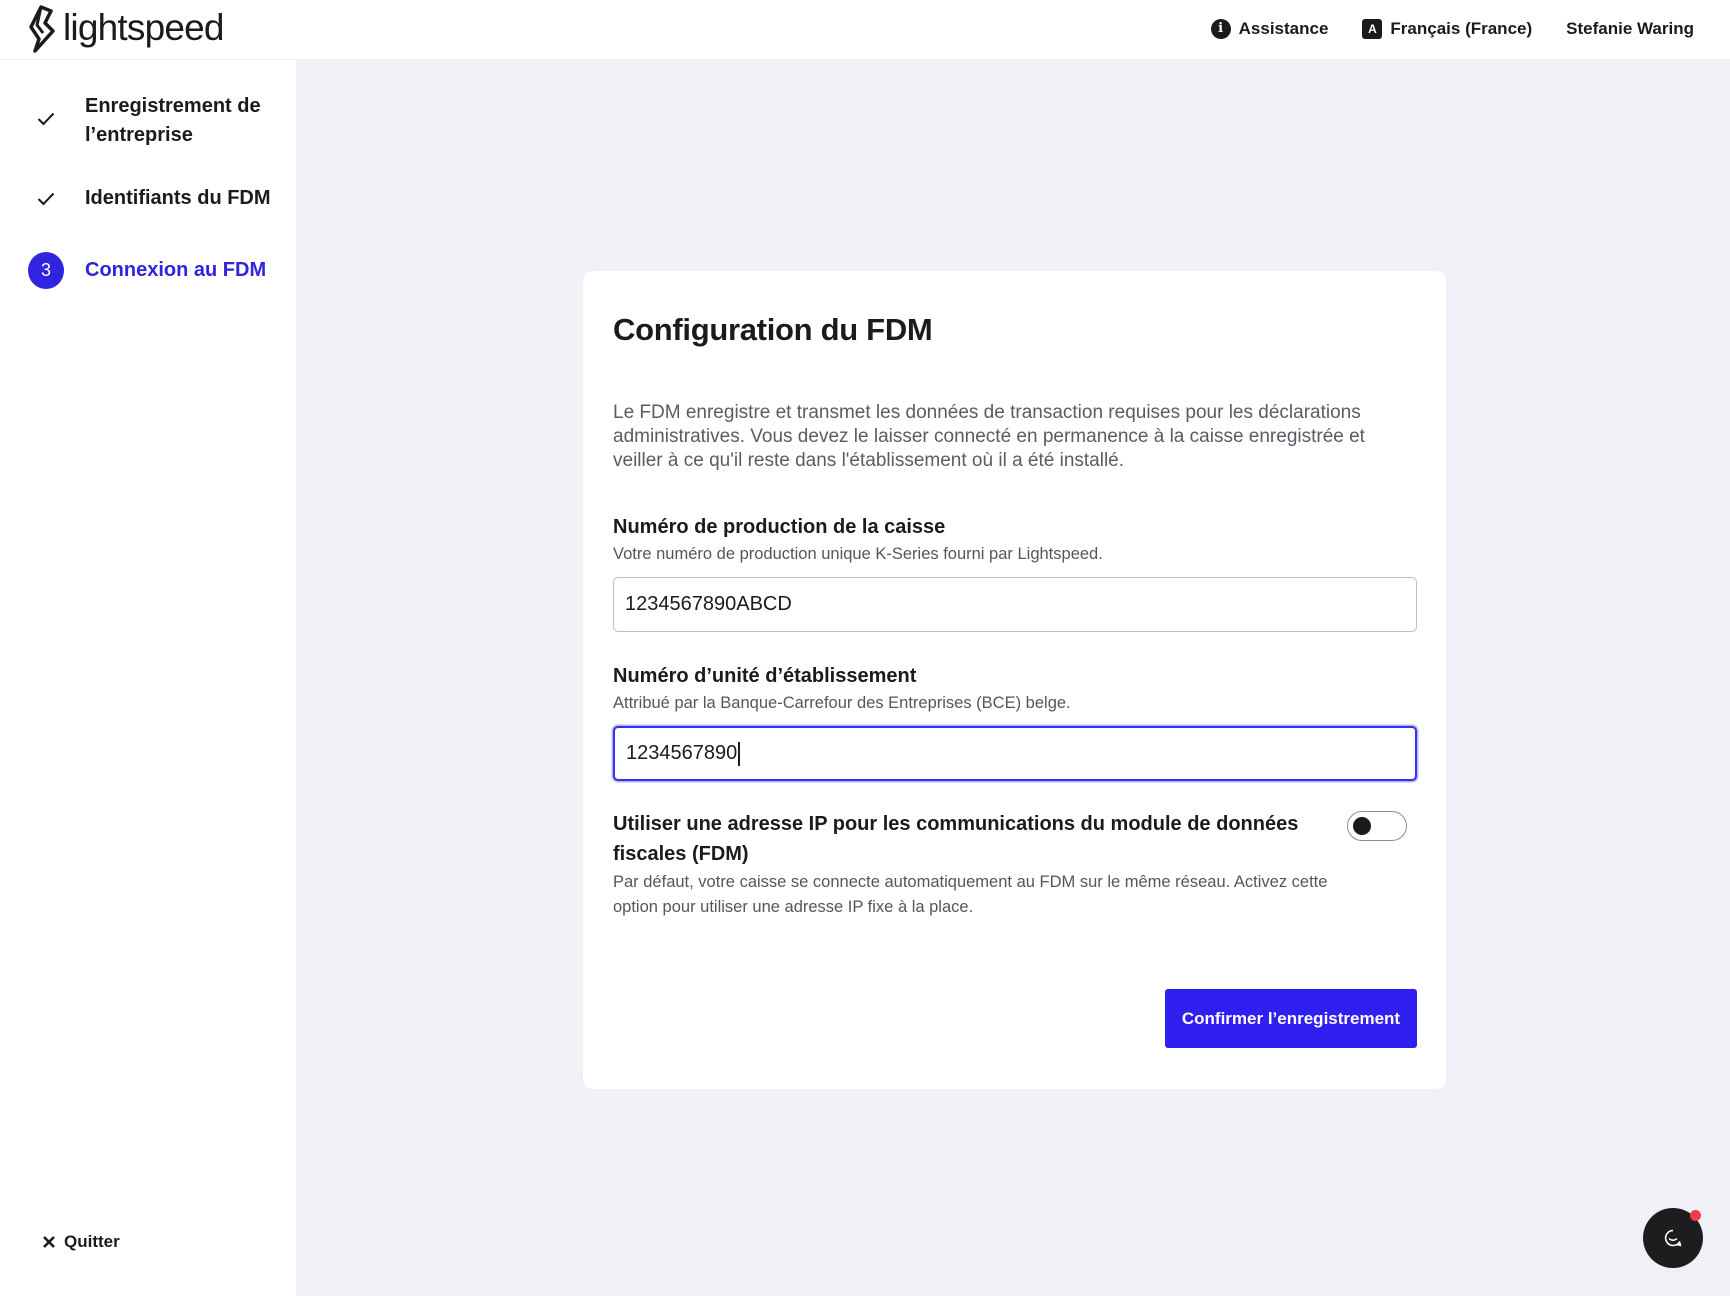 The image size is (1730, 1296). What do you see at coordinates (1015, 753) in the screenshot?
I see `unit-number-input: 1234567890` at bounding box center [1015, 753].